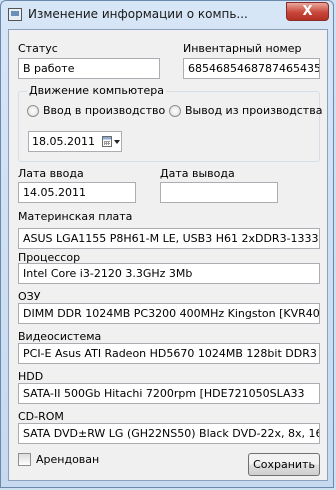 This screenshot has height=490, width=336. Describe the element at coordinates (67, 459) in the screenshot. I see `rented-label: Арендован` at that location.